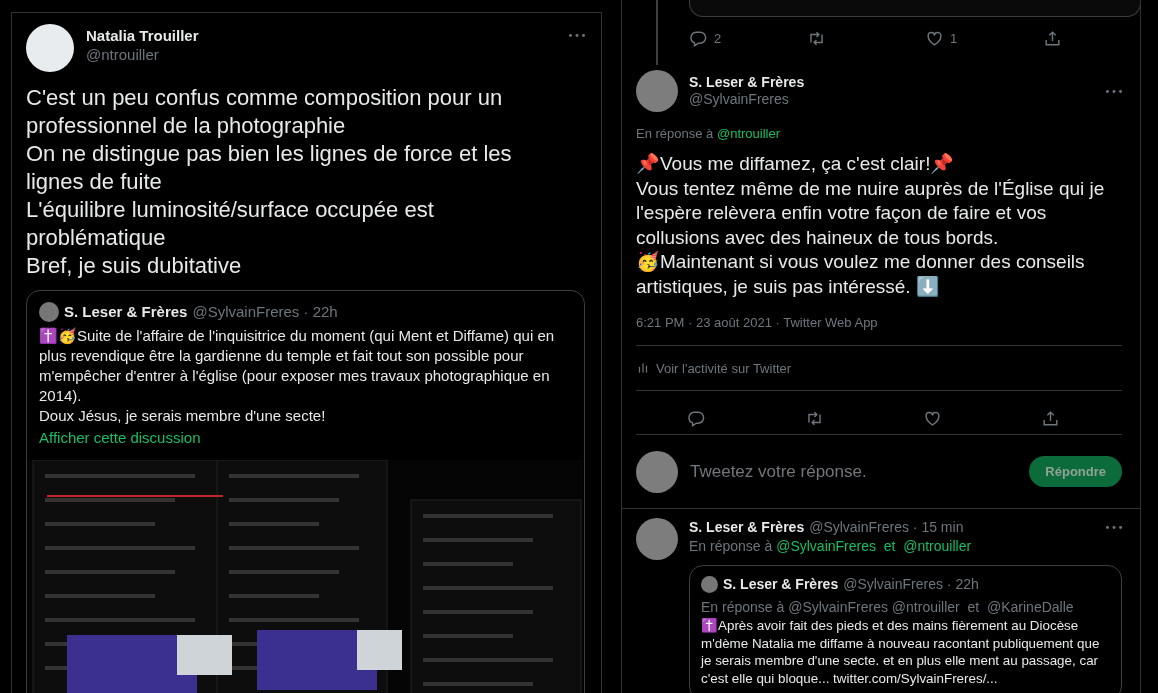 The width and height of the screenshot is (1158, 693). What do you see at coordinates (643, 368) in the screenshot?
I see `bar-chart-icon` at bounding box center [643, 368].